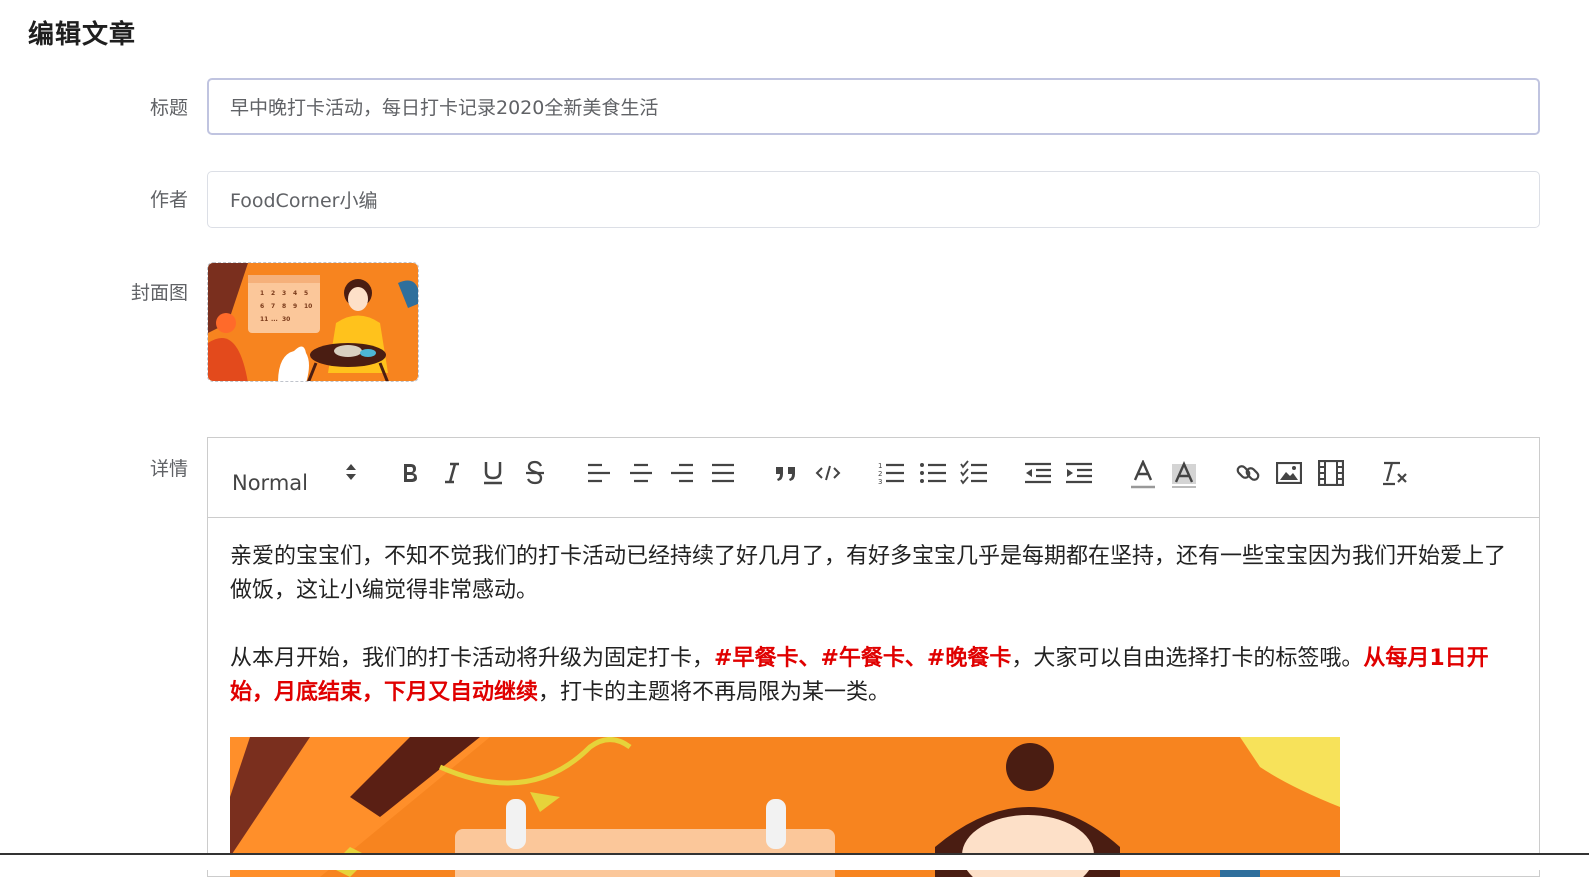 This screenshot has height=877, width=1589. What do you see at coordinates (891, 473) in the screenshot?
I see `ordered-list-icon: 123` at bounding box center [891, 473].